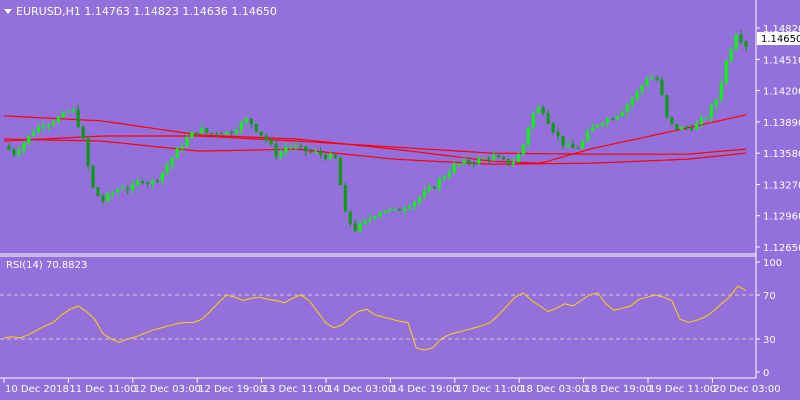 The width and height of the screenshot is (800, 400). Describe the element at coordinates (553, 389) in the screenshot. I see `time-label: 18 Dec 03:00` at that location.